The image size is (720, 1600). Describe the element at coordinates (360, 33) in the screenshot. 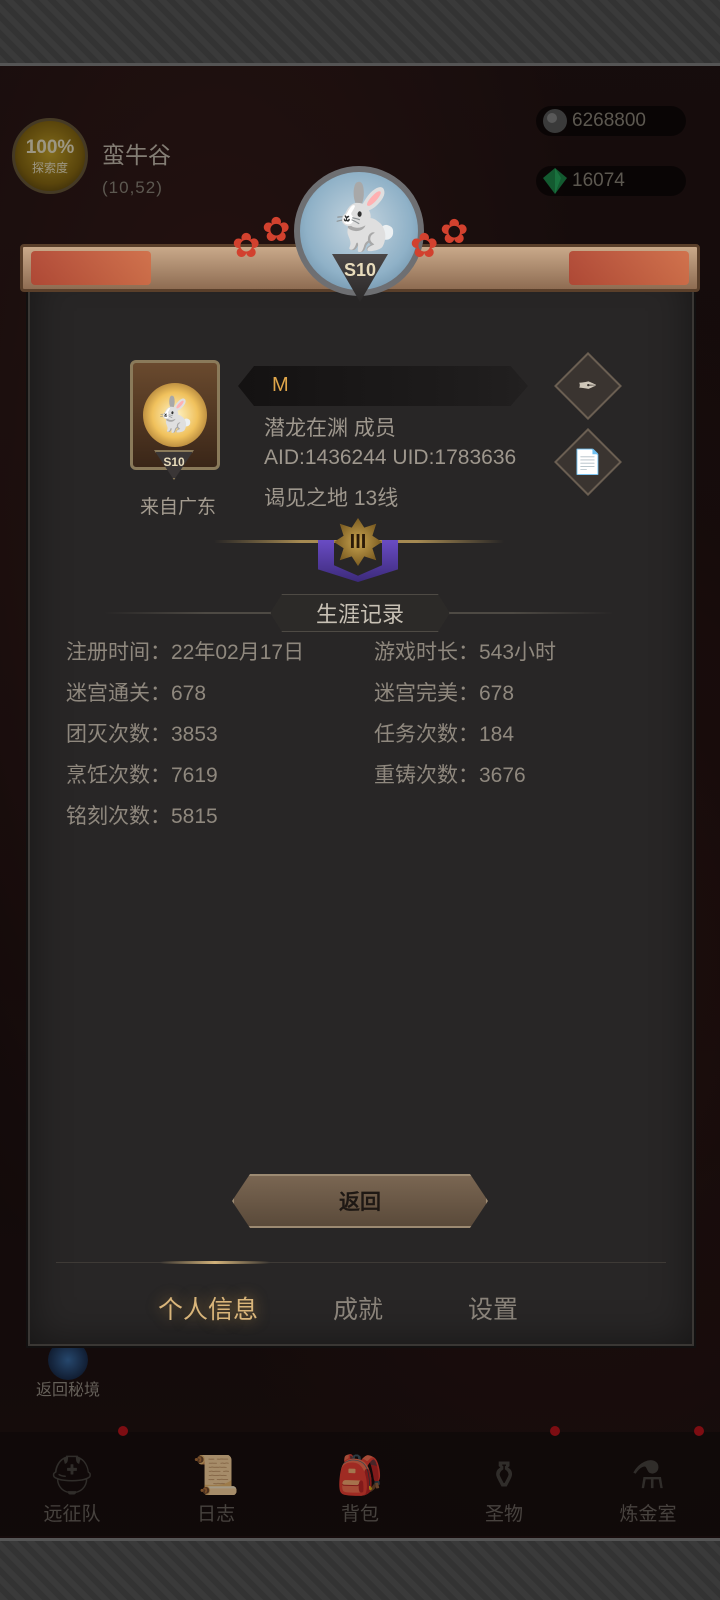

I see `top-frame` at that location.